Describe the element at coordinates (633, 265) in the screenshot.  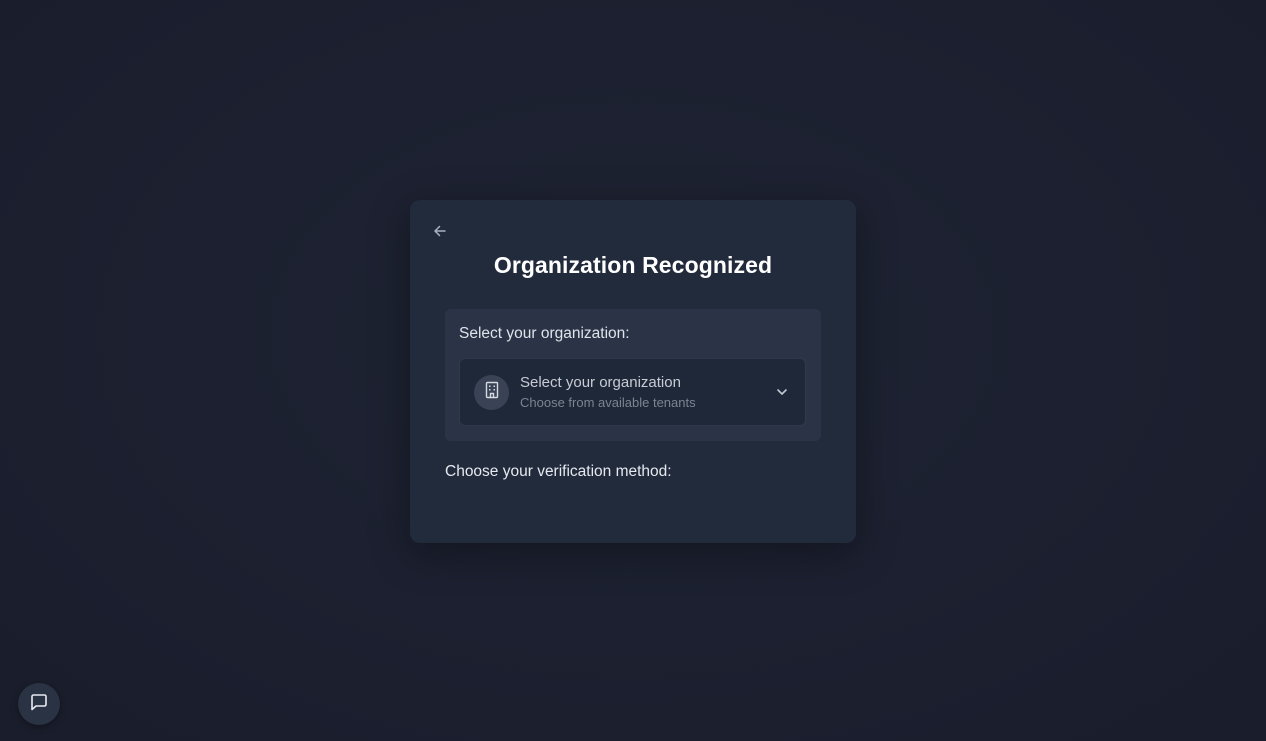
I see `page-title: Organization Recognized` at that location.